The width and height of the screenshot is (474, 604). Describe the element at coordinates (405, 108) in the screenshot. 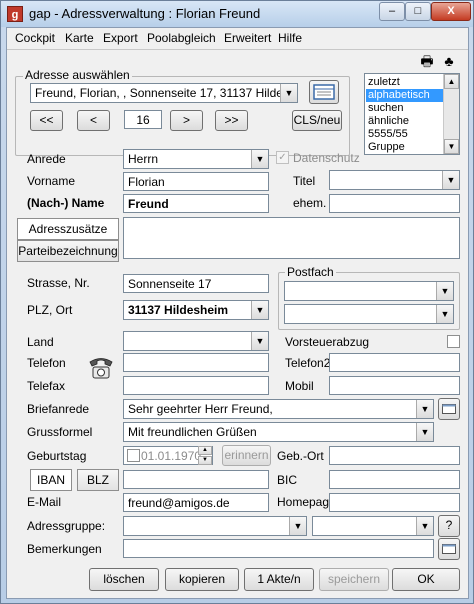

I see `sort-option-suchen: suchen` at that location.